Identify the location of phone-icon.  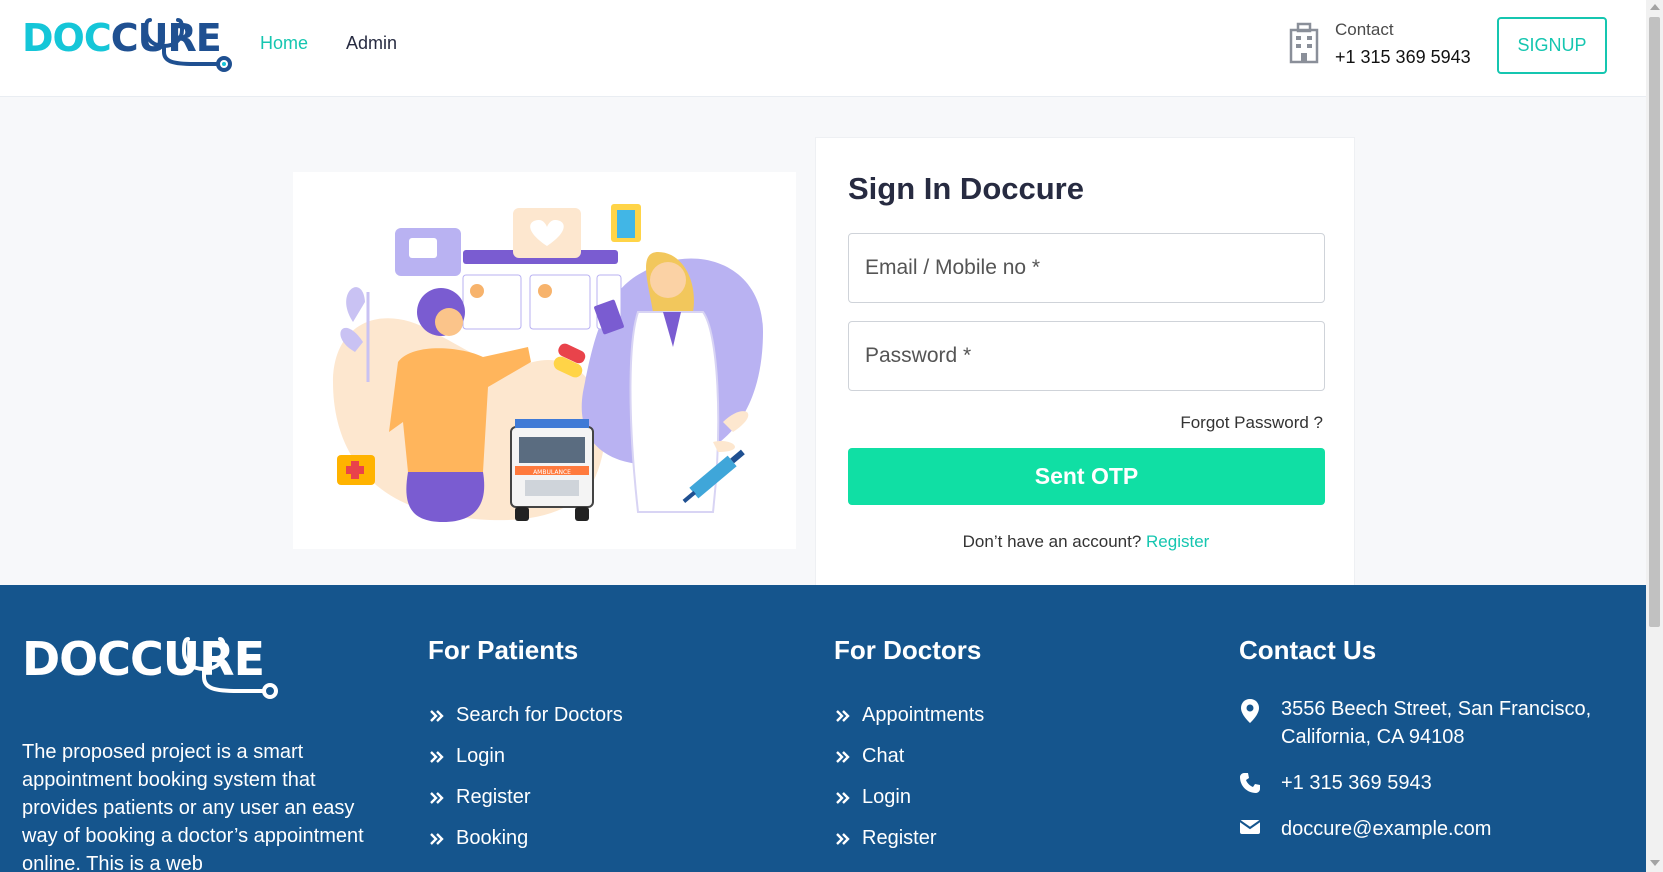
(1250, 783).